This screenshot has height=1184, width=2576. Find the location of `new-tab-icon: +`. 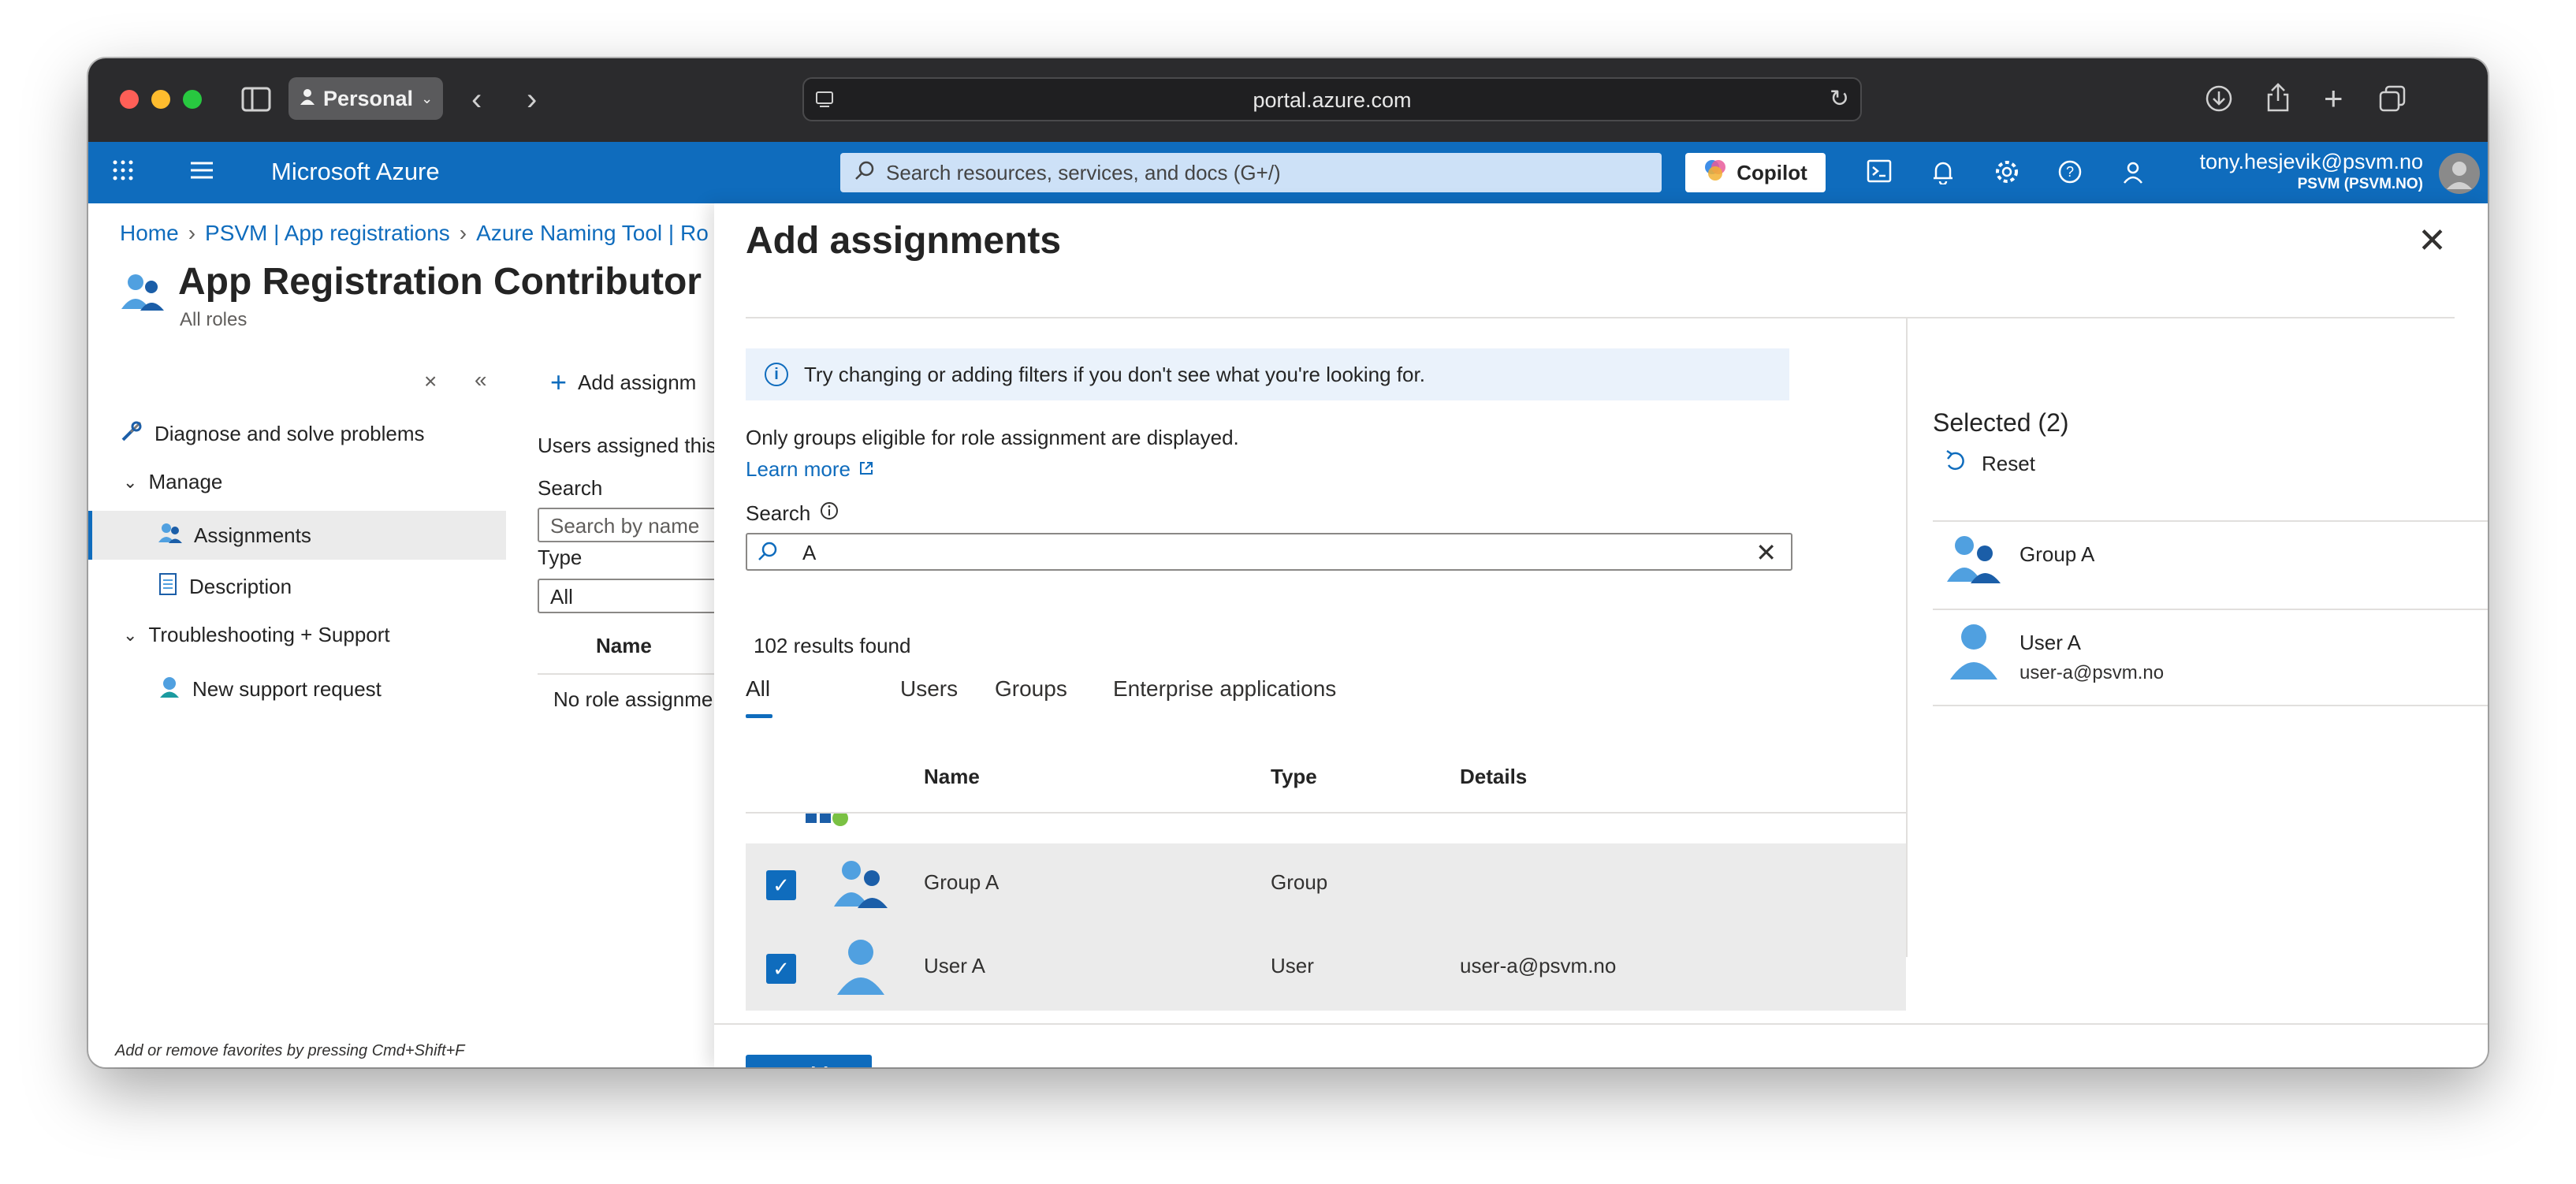

new-tab-icon: + is located at coordinates (2333, 99).